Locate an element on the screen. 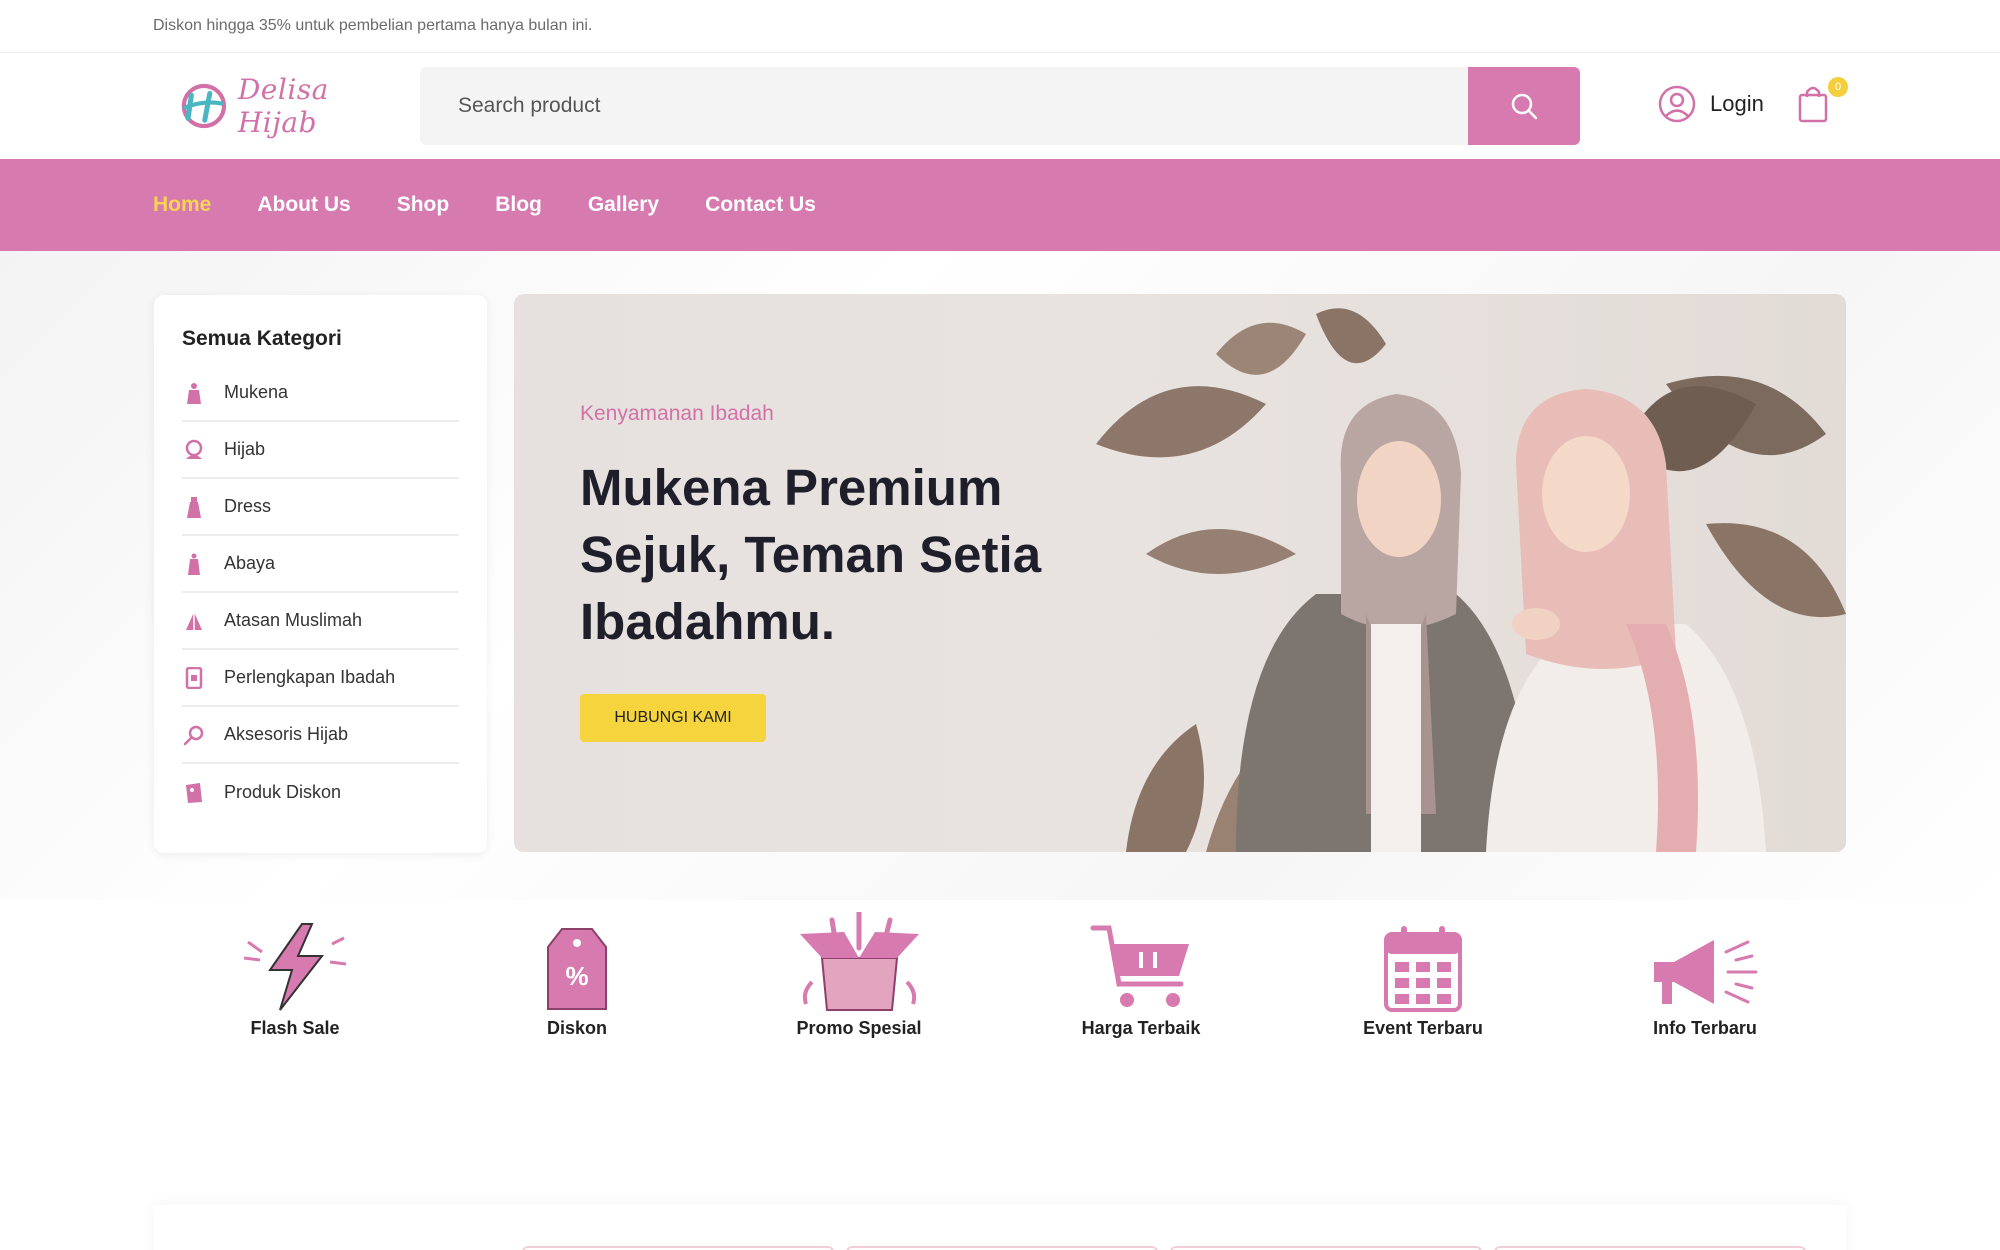 Image resolution: width=2000 pixels, height=1250 pixels. megaphone-icon is located at coordinates (1705, 962).